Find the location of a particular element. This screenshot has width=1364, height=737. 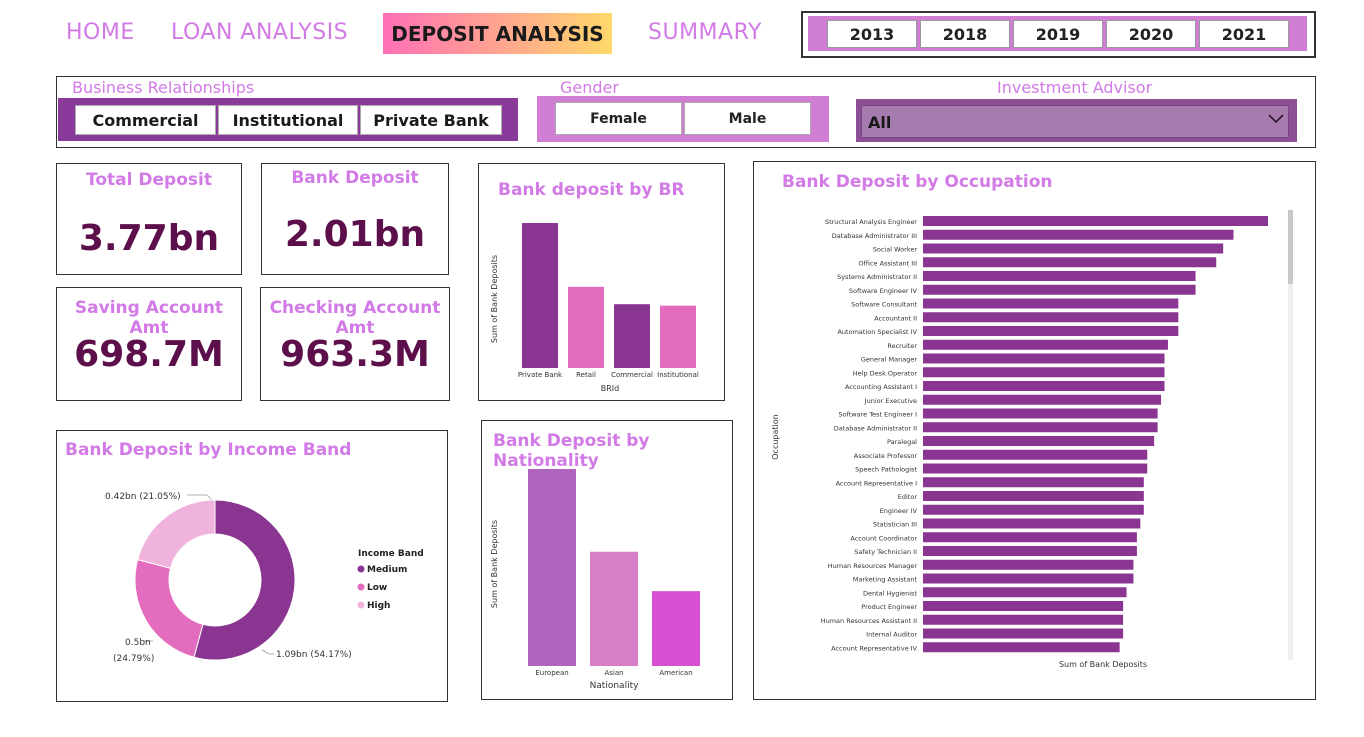

bar-database-administrator-ii is located at coordinates (1040, 427).